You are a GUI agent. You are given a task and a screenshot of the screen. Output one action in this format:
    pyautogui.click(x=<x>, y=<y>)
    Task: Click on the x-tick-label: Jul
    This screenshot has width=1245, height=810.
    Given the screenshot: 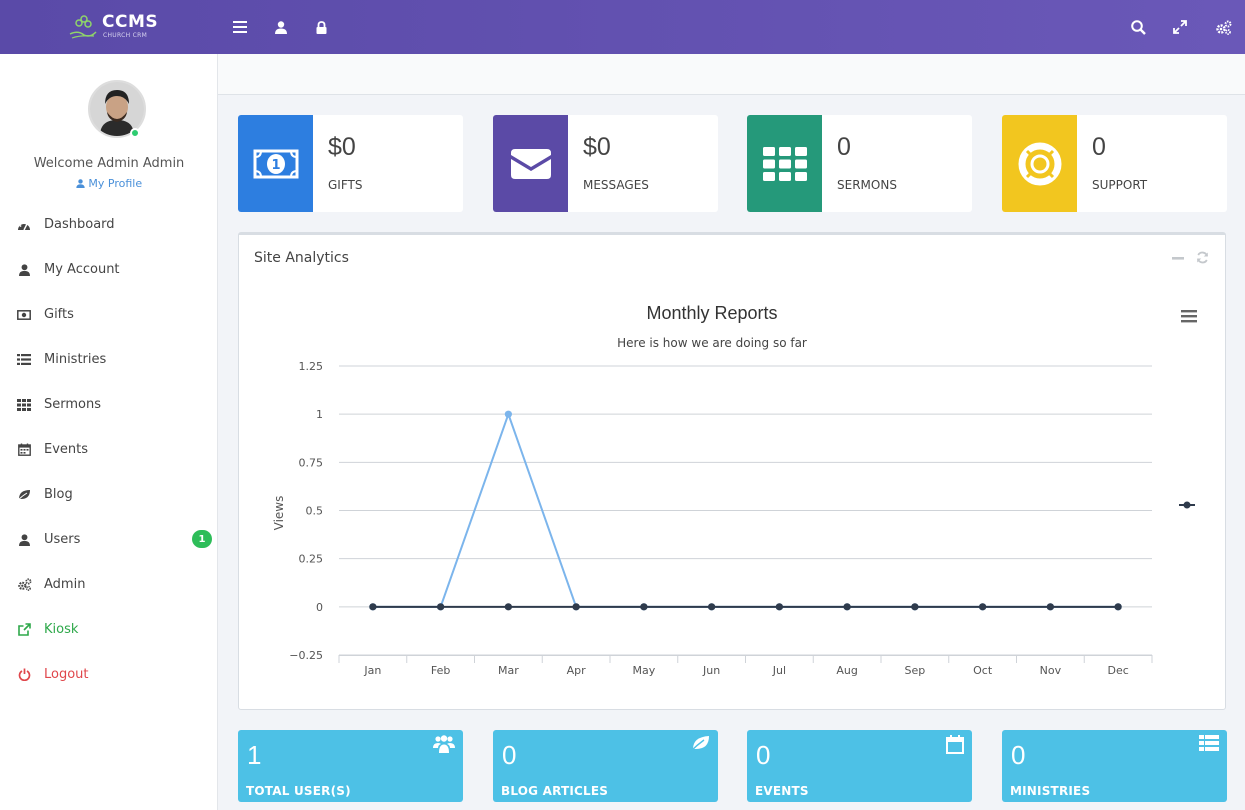 What is the action you would take?
    pyautogui.click(x=779, y=670)
    